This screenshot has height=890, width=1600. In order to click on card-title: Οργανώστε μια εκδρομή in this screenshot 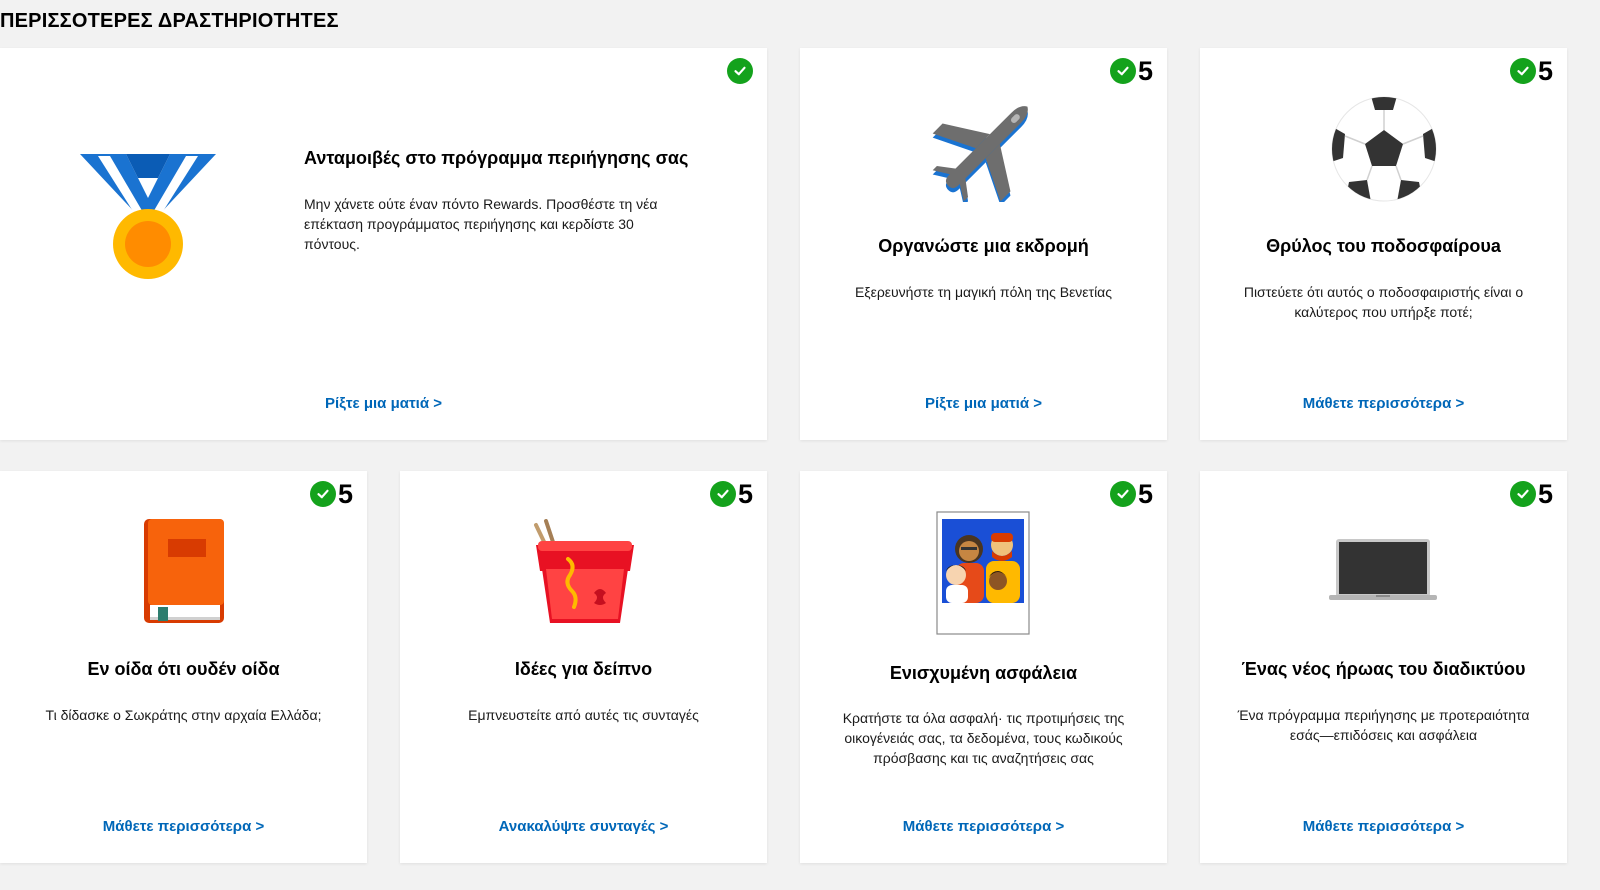, I will do `click(983, 246)`.